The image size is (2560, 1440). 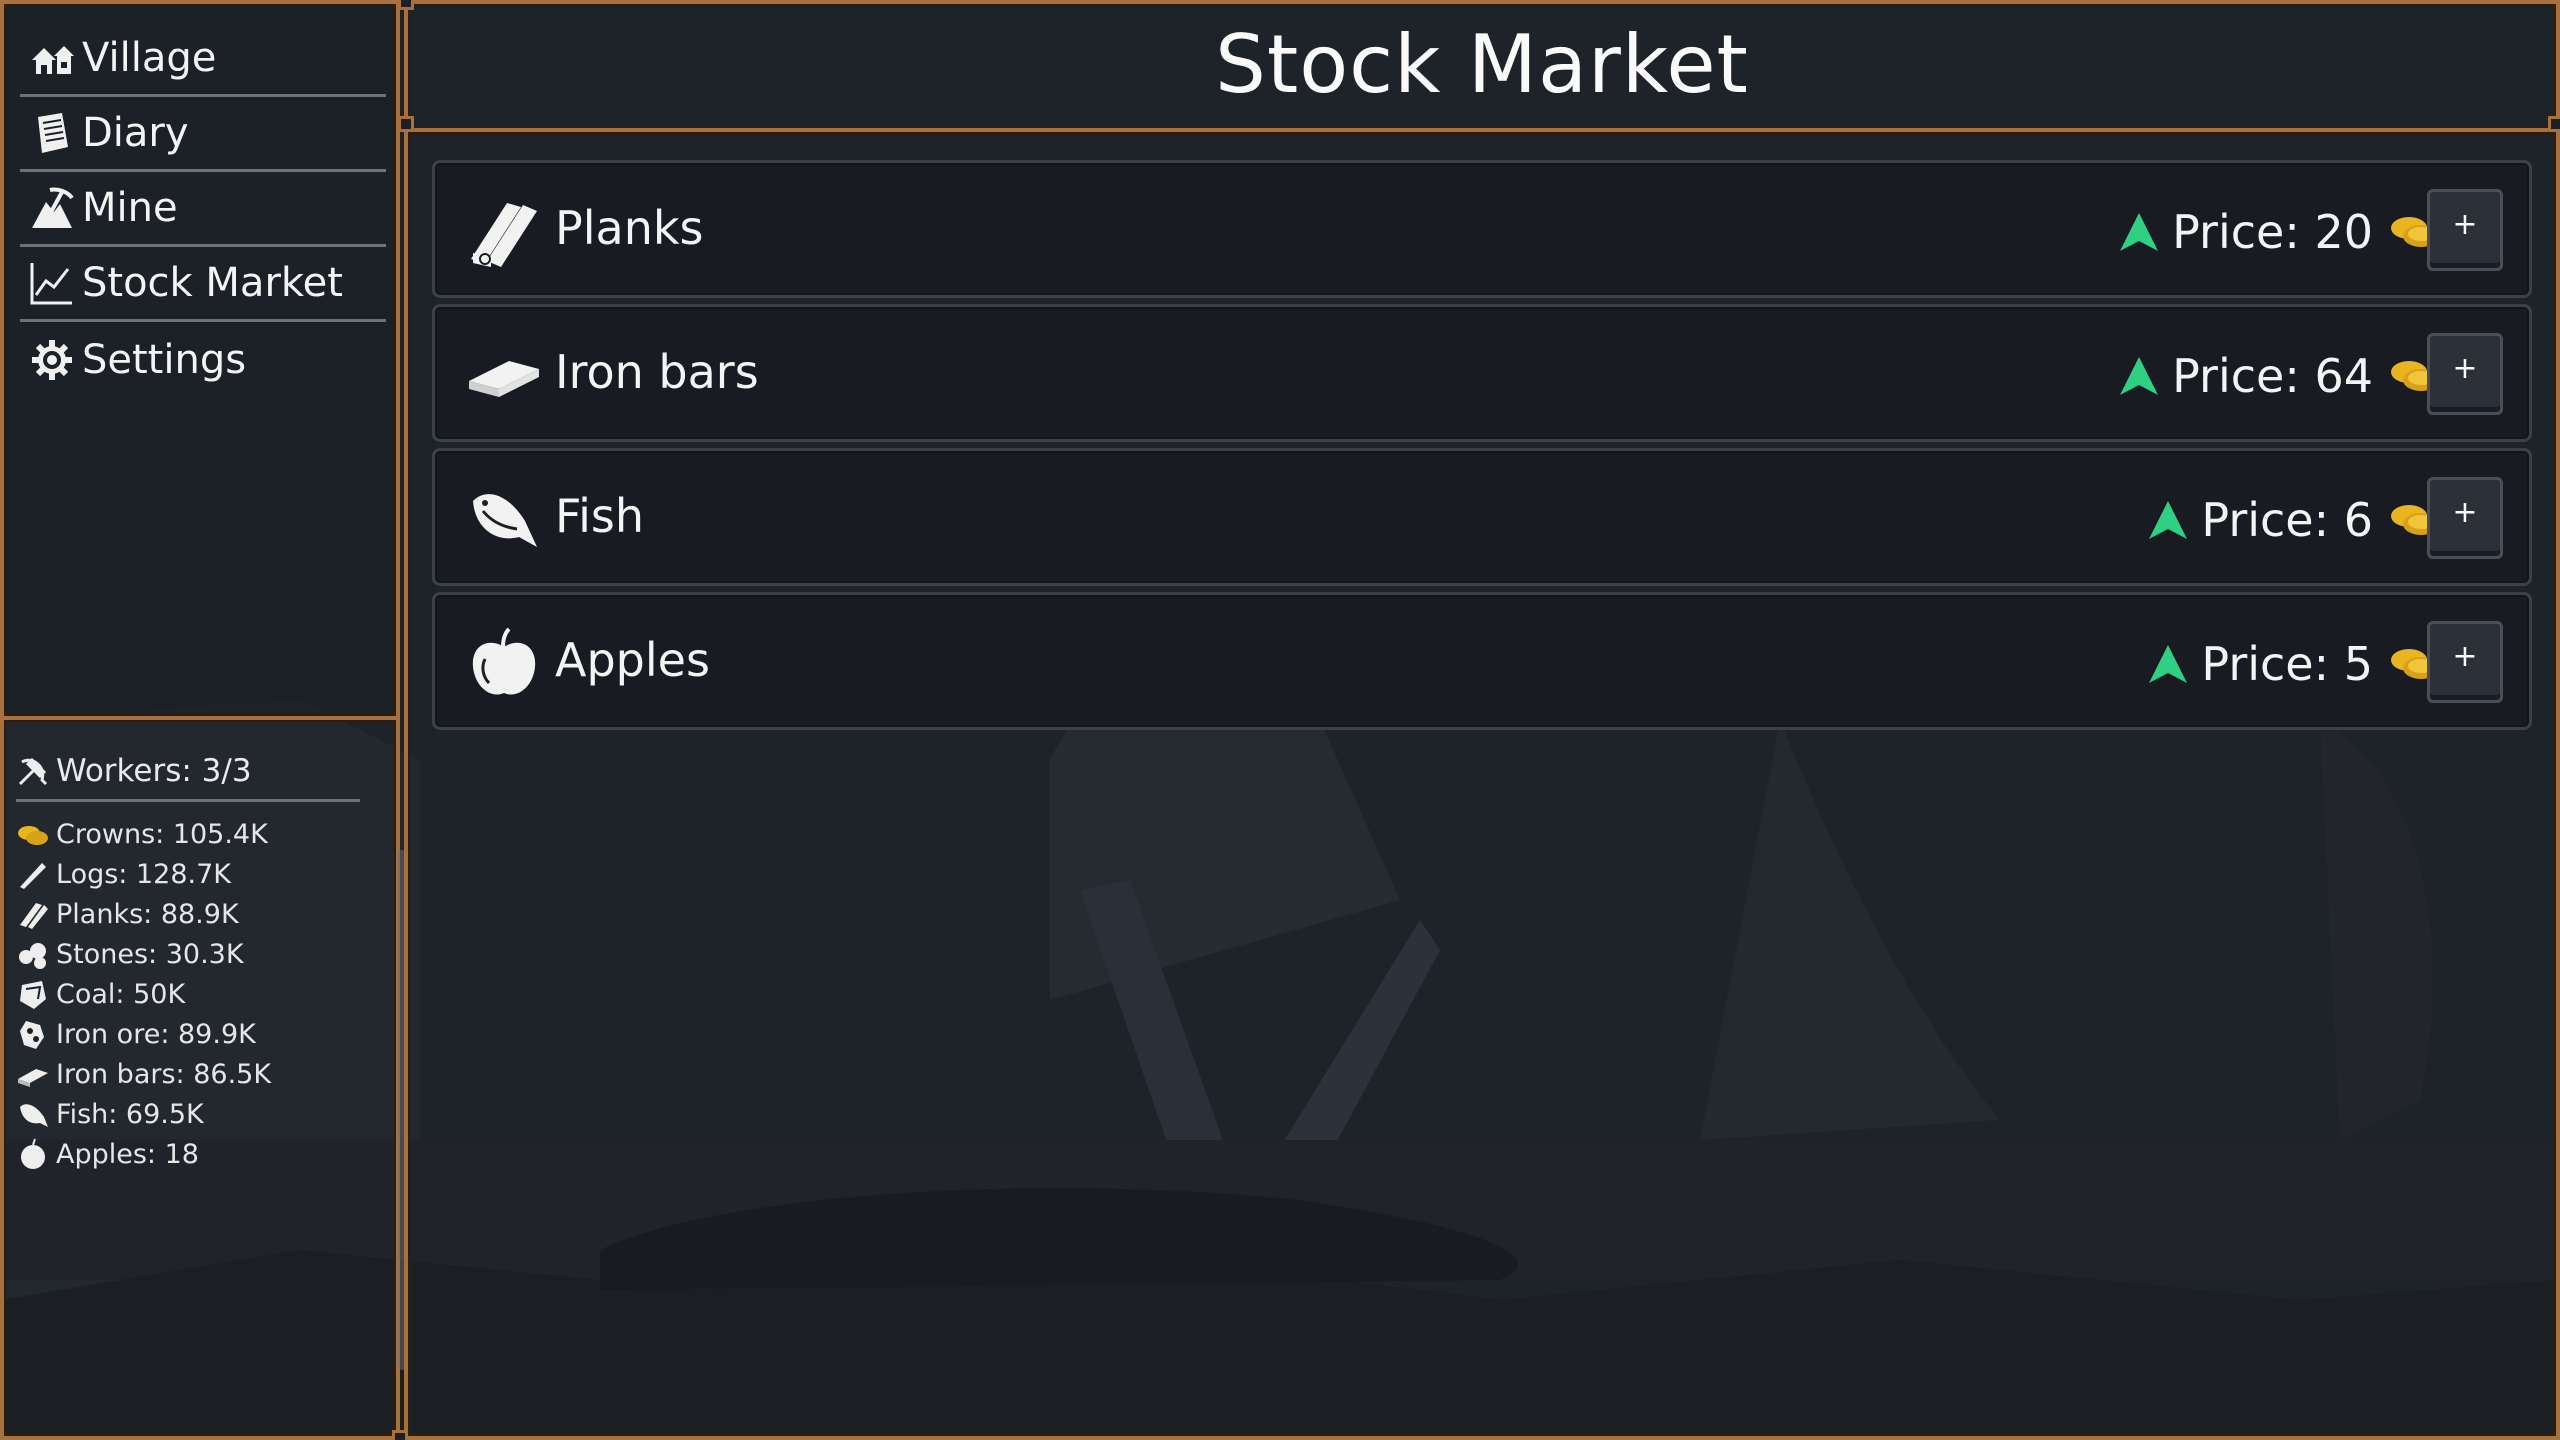 What do you see at coordinates (149, 58) in the screenshot?
I see `sidebar-item-label: Village` at bounding box center [149, 58].